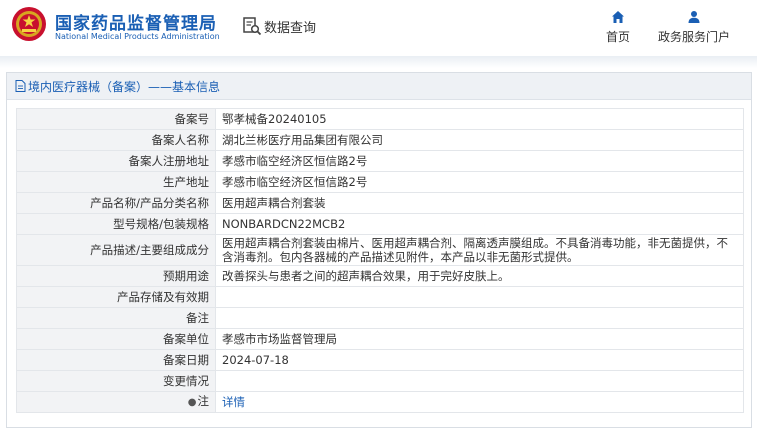  What do you see at coordinates (479, 140) in the screenshot?
I see `row-value: 湖北兰彬医疗用品集团有限公司` at bounding box center [479, 140].